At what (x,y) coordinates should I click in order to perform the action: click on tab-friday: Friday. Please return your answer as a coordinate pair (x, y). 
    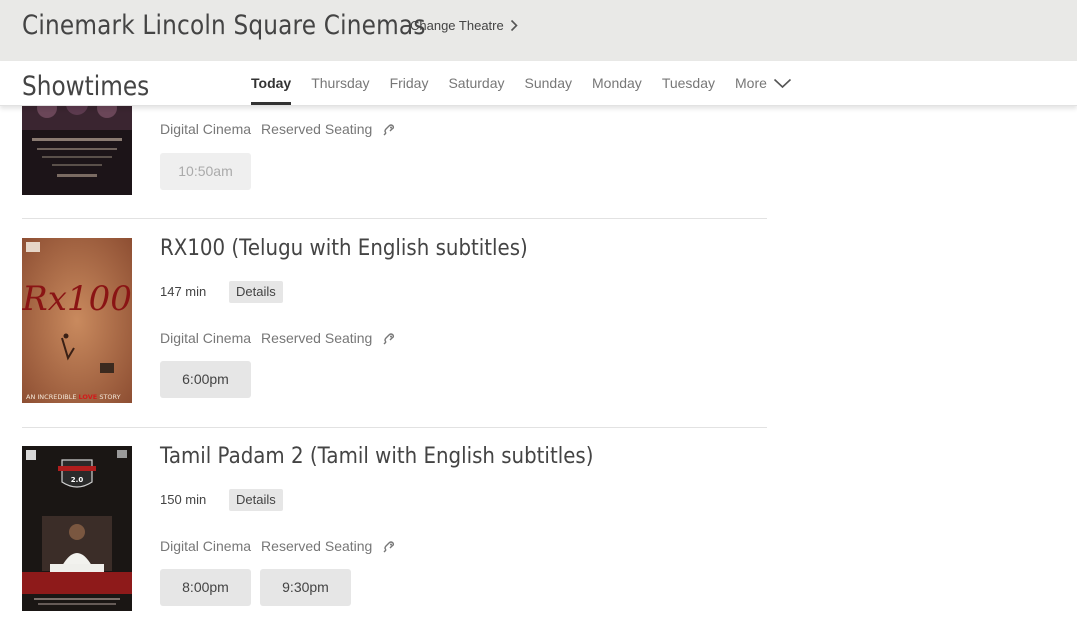
    Looking at the image, I should click on (409, 83).